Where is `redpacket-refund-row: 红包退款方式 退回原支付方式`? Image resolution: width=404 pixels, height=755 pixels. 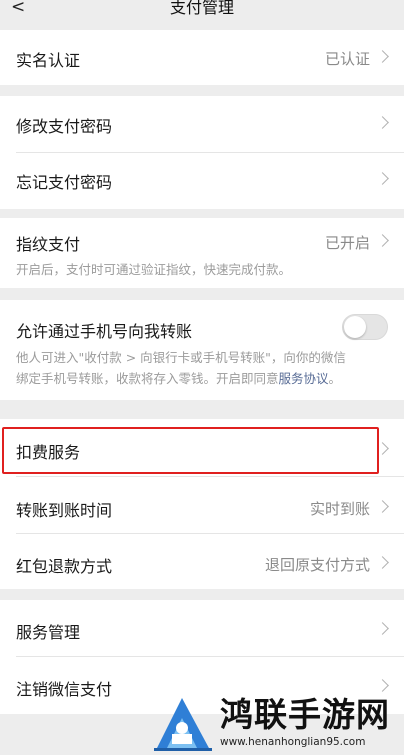 redpacket-refund-row: 红包退款方式 退回原支付方式 is located at coordinates (202, 562).